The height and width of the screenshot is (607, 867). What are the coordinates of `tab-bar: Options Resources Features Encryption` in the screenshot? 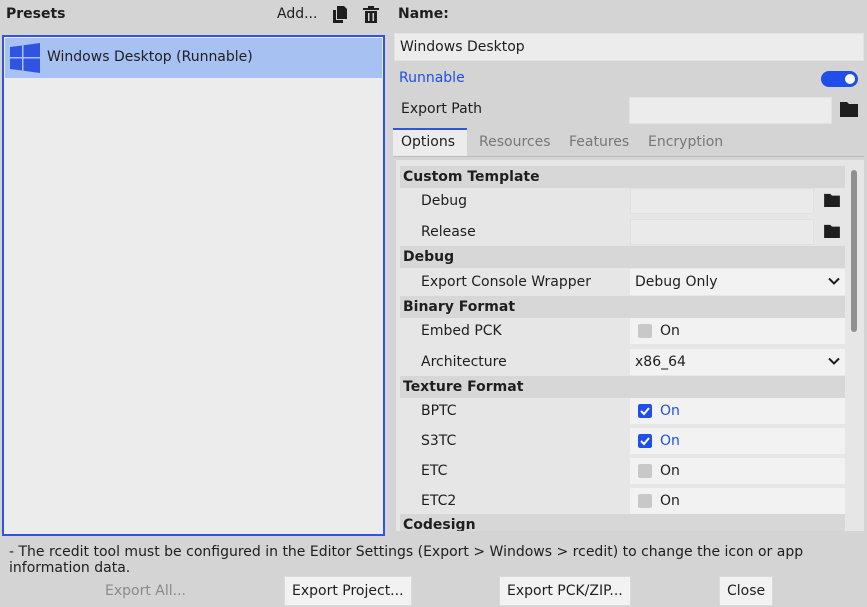 It's located at (628, 142).